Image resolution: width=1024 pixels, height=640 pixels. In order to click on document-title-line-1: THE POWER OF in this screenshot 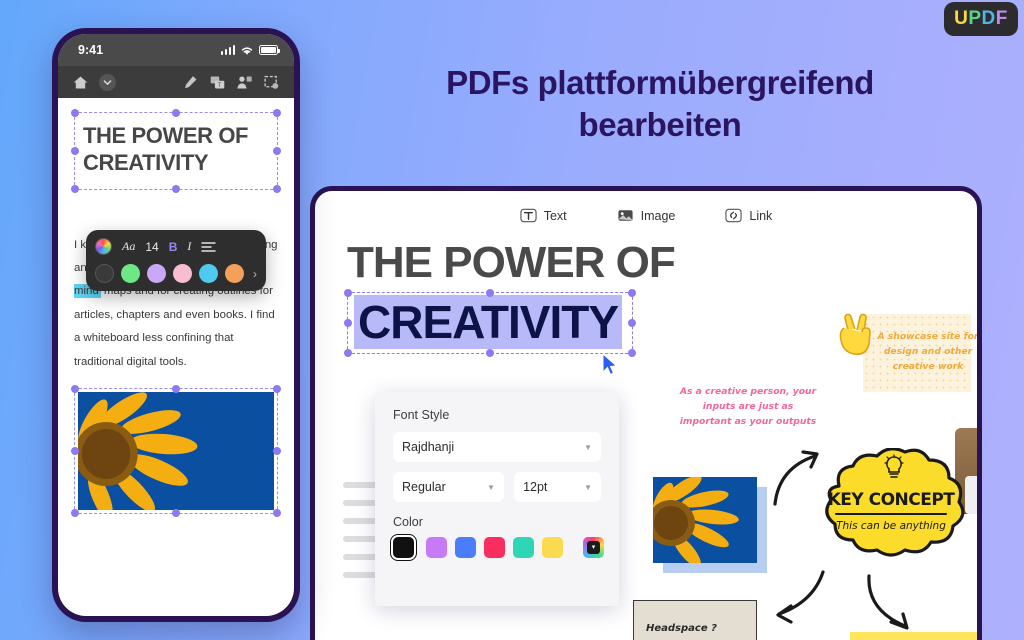, I will do `click(511, 262)`.